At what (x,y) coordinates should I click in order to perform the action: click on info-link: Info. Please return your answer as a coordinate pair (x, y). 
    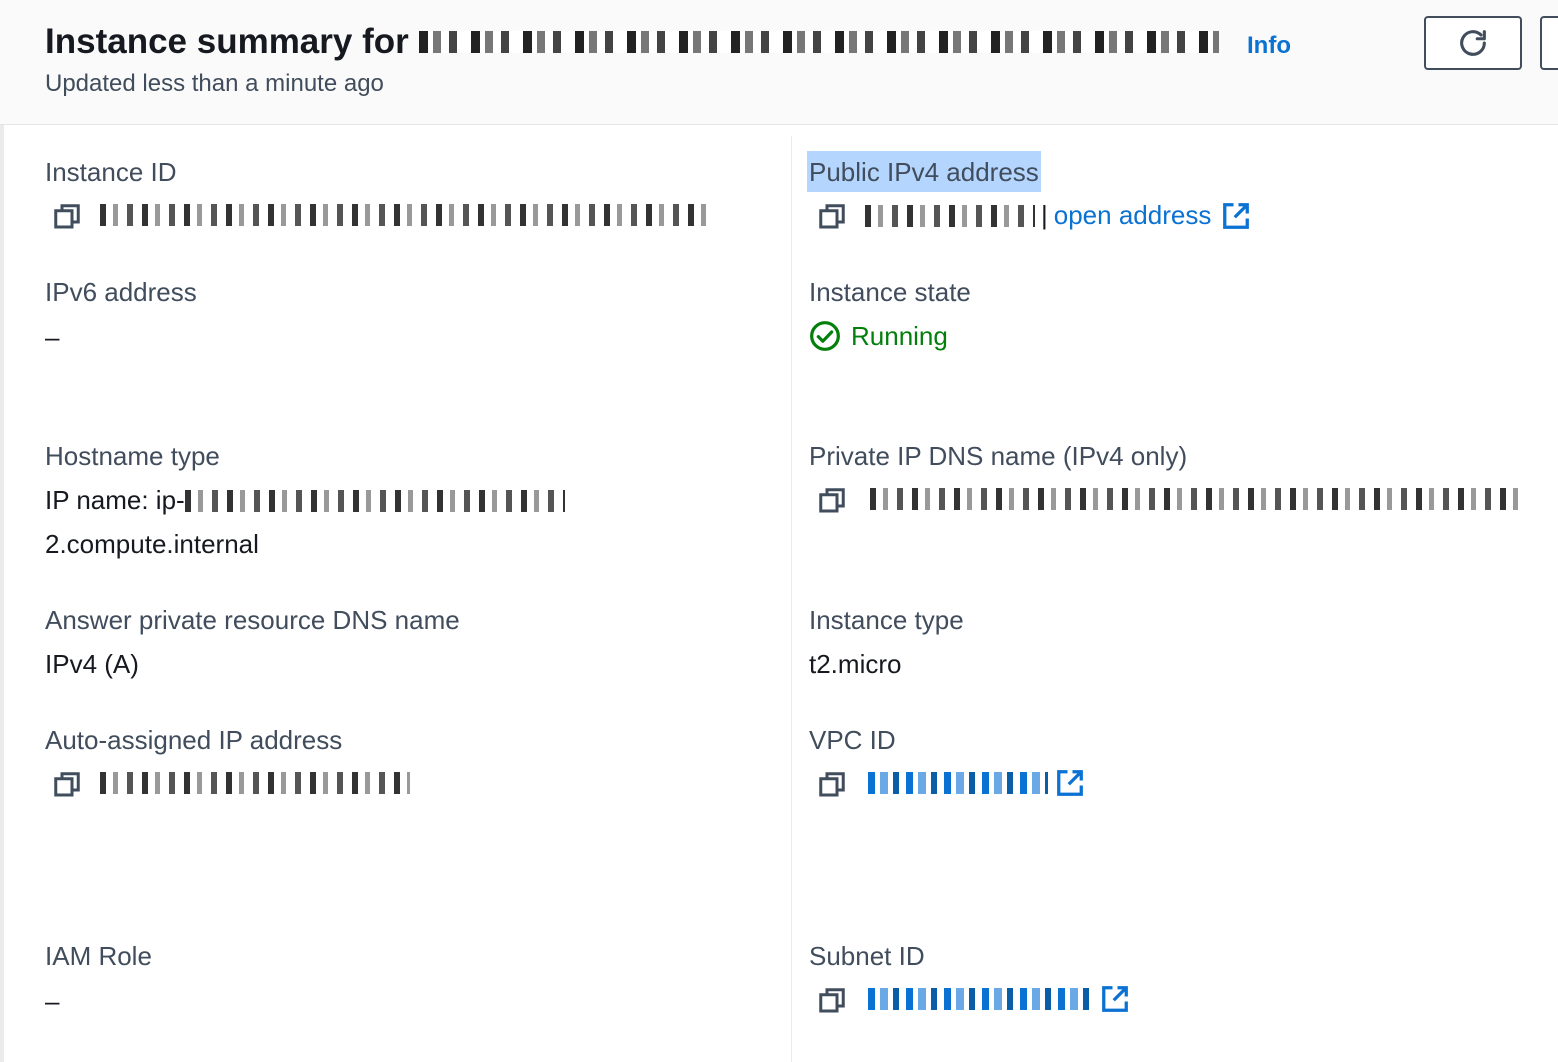
    Looking at the image, I should click on (1269, 46).